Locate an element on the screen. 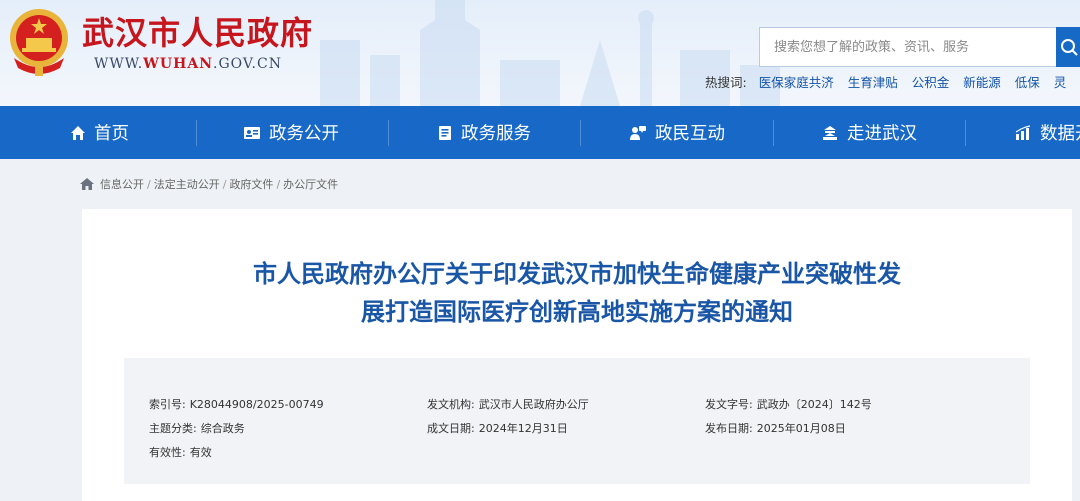  hot-word-link: 生育津贴 is located at coordinates (873, 81).